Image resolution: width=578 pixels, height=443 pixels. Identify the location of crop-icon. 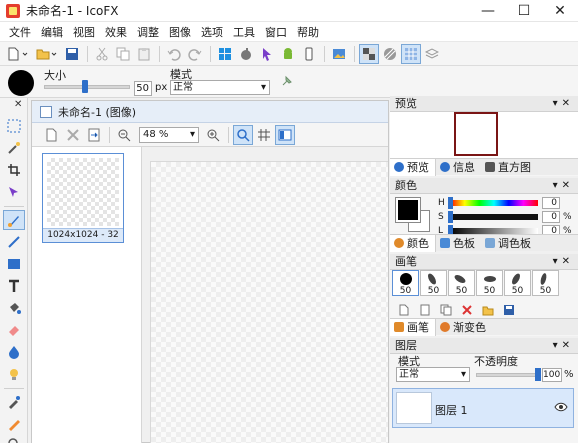
(14, 170).